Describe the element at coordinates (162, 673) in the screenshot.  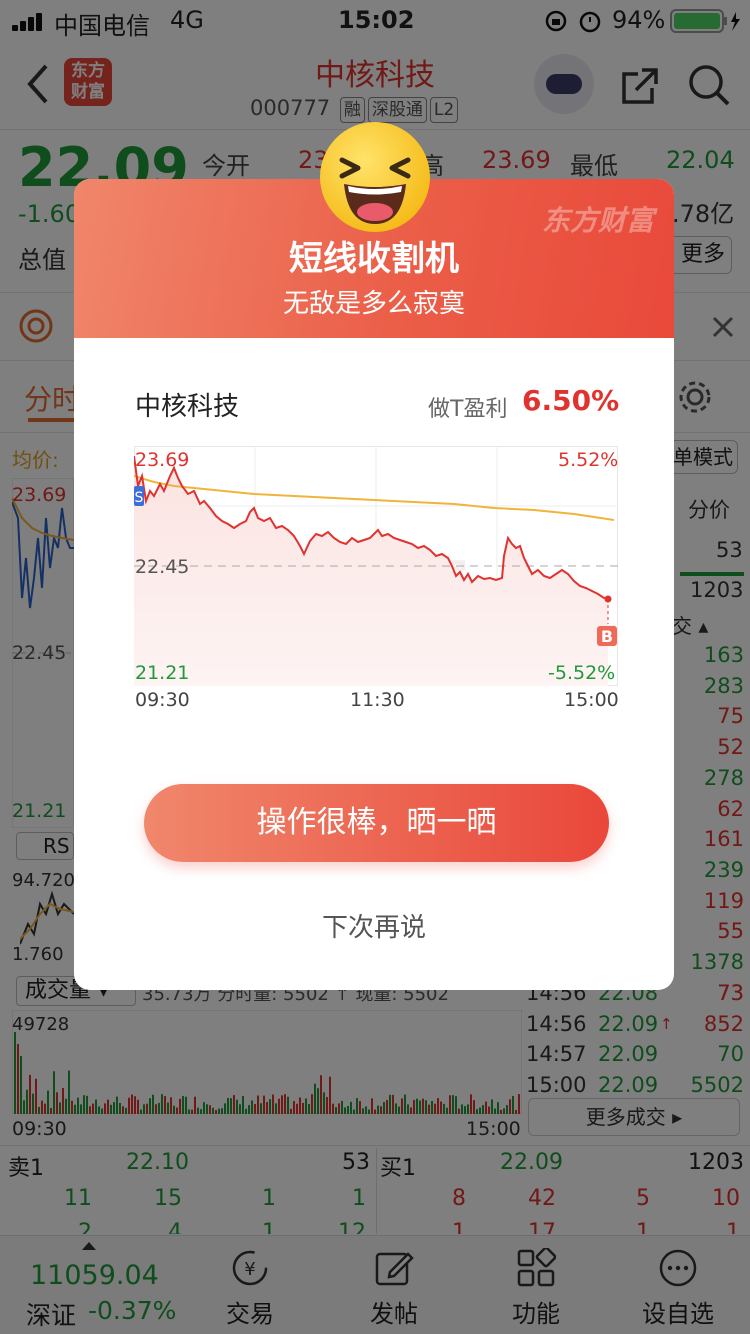
I see `chart-low-price: 21.21` at that location.